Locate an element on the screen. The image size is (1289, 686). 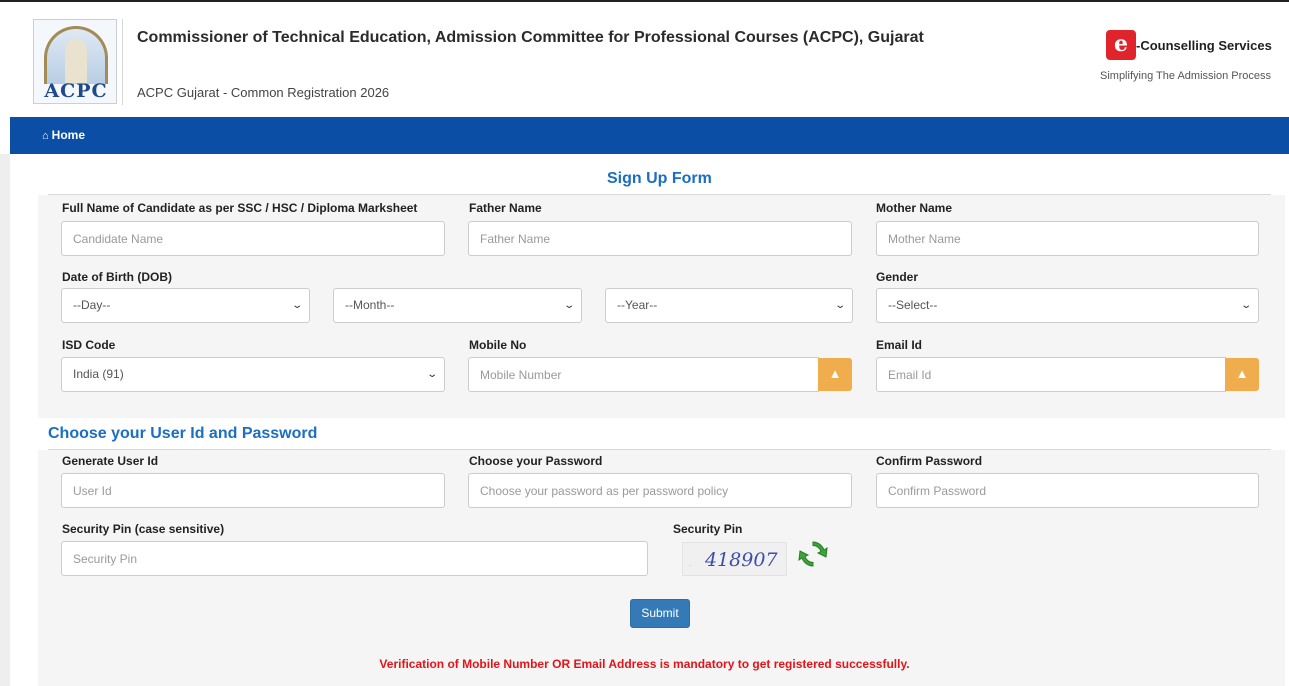
mobile-verify-warning-button: ▲ is located at coordinates (835, 374).